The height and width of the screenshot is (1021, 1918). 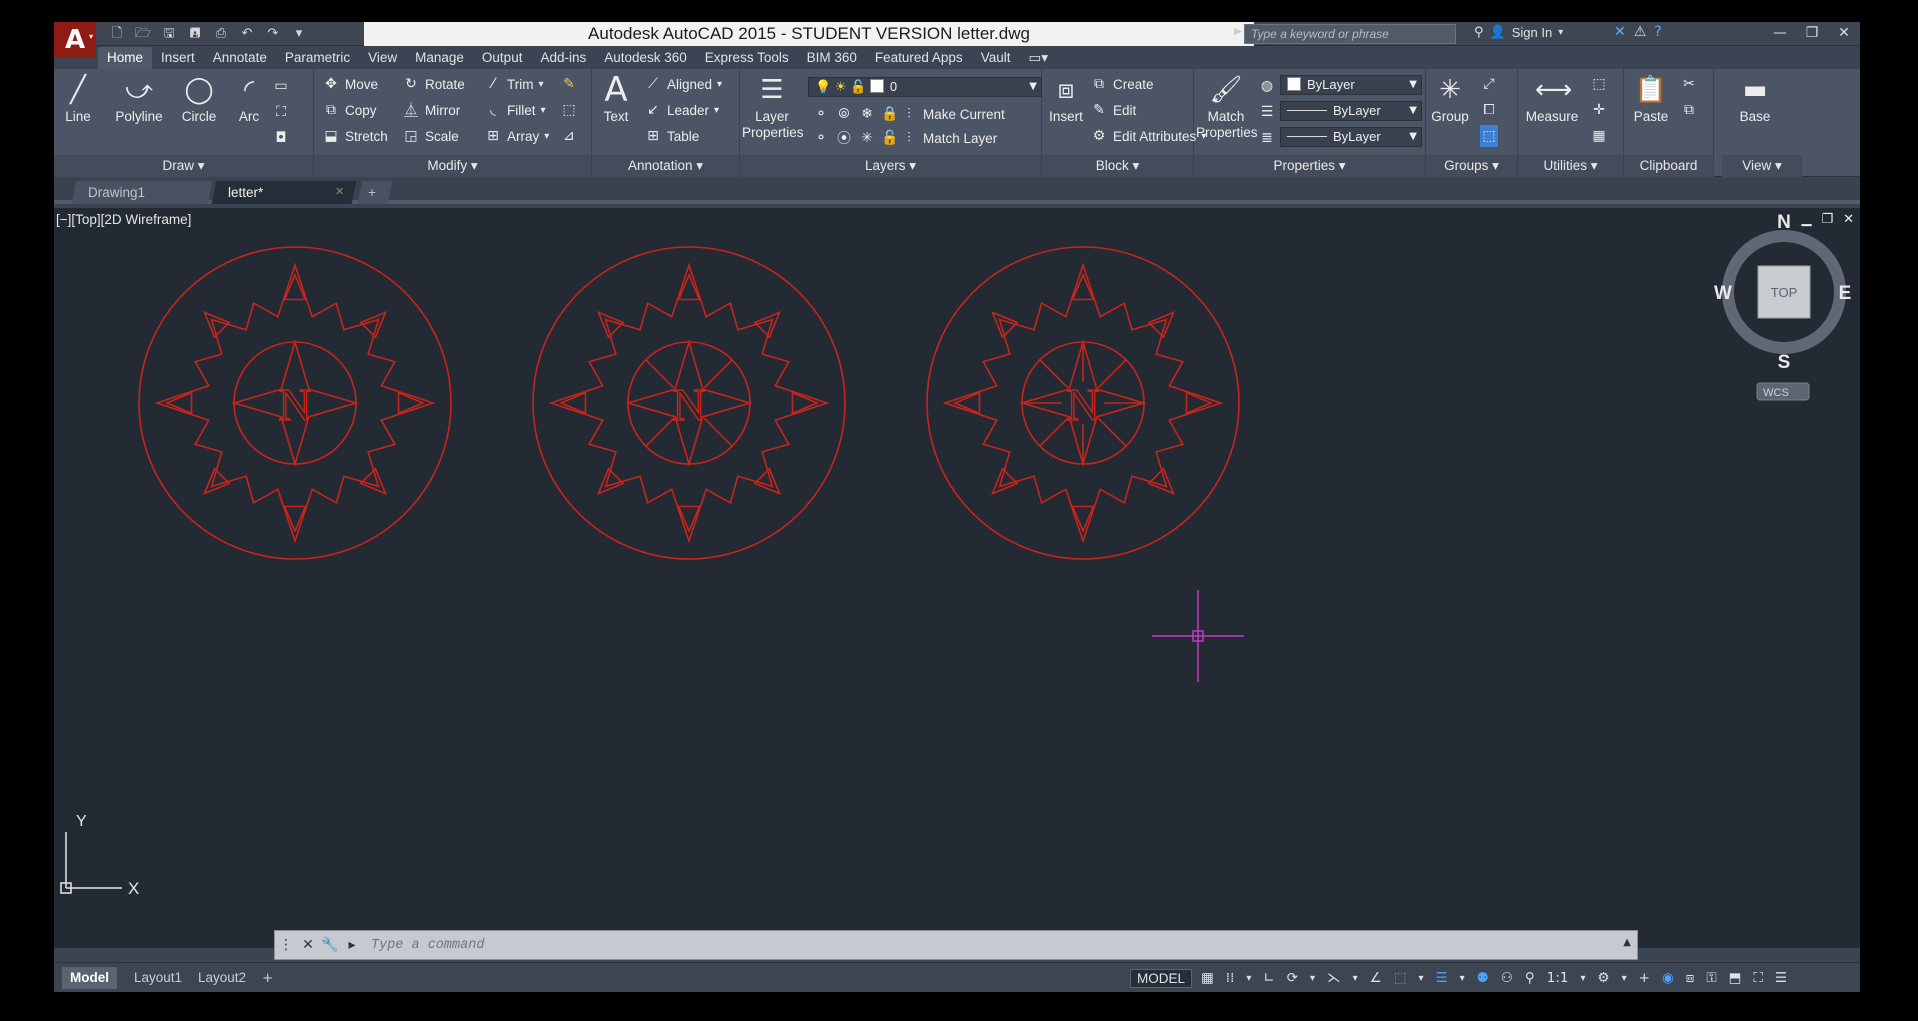 What do you see at coordinates (890, 114) in the screenshot?
I see `layer-lock-icon: 🔒` at bounding box center [890, 114].